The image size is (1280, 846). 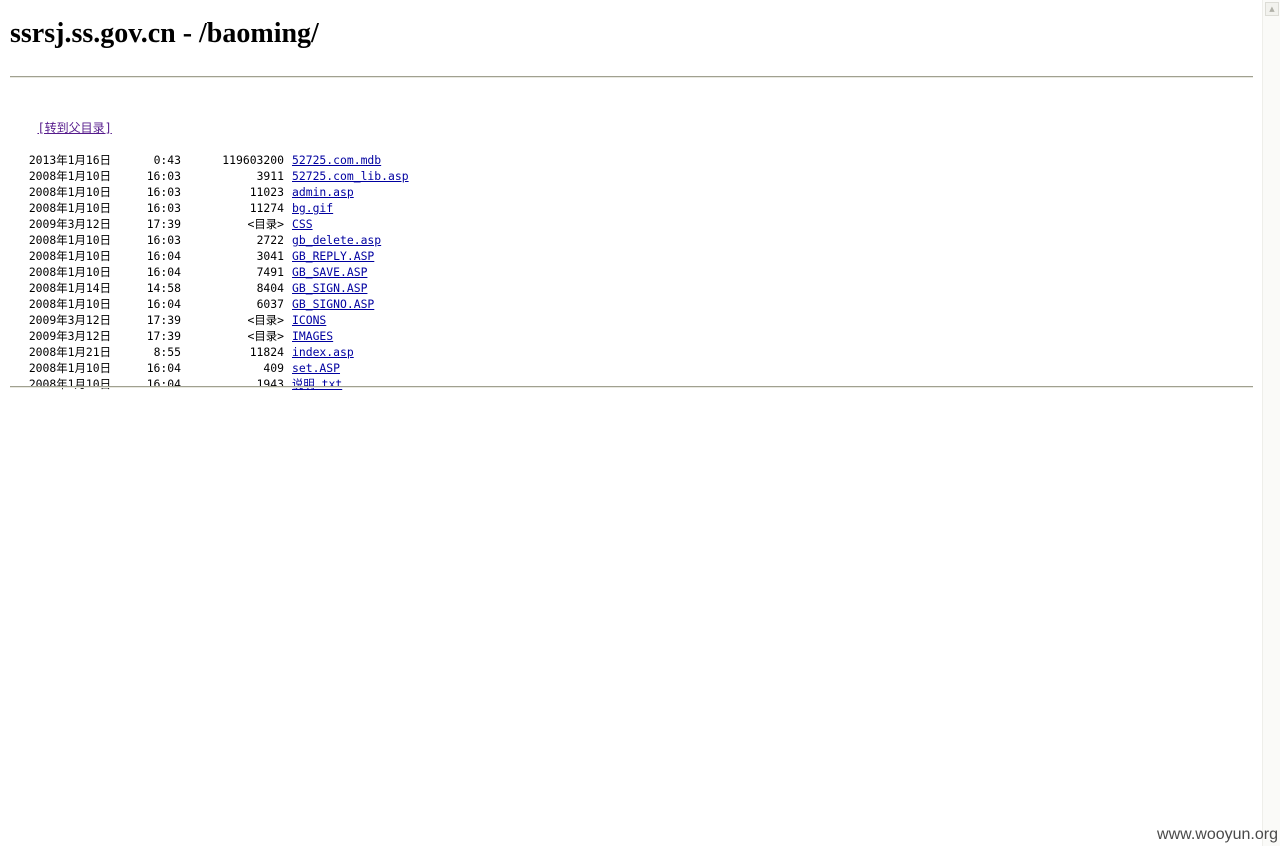 I want to click on entry-size: 409, so click(x=273, y=368).